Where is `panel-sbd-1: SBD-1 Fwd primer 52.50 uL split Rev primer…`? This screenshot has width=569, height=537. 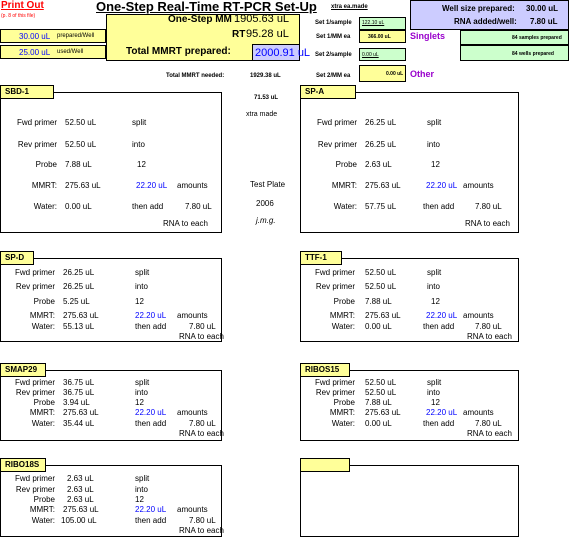
panel-sbd-1: SBD-1 Fwd primer 52.50 uL split Rev primer… is located at coordinates (111, 159).